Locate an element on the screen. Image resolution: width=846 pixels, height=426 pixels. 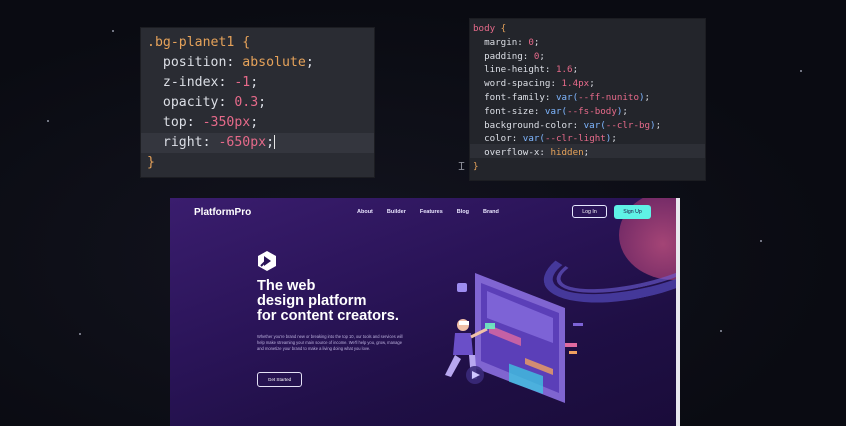
code-token: top: is located at coordinates (175, 122).